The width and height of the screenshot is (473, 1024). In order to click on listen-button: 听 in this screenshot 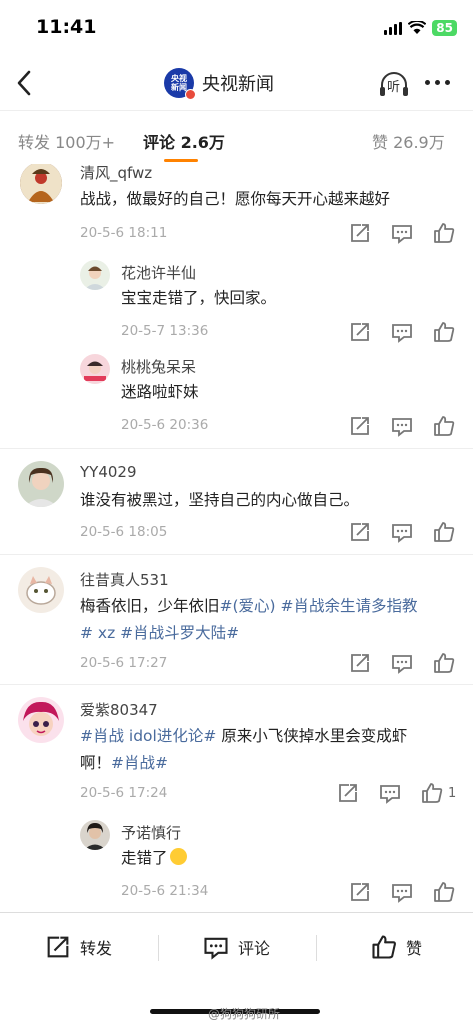, I will do `click(394, 84)`.